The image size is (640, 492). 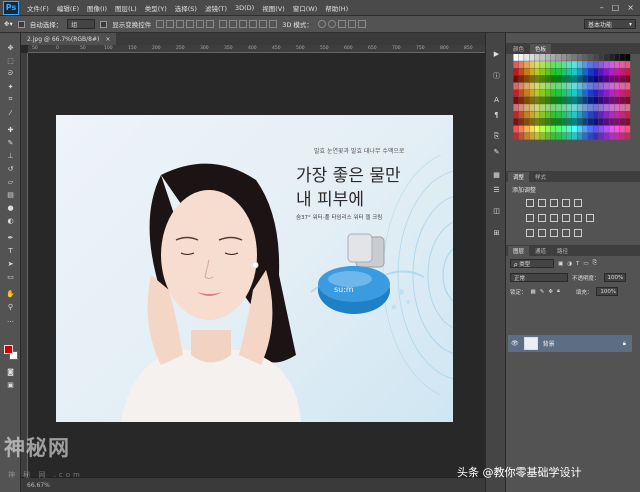 I want to click on filter-smart-icon: ⎘, so click(x=595, y=263).